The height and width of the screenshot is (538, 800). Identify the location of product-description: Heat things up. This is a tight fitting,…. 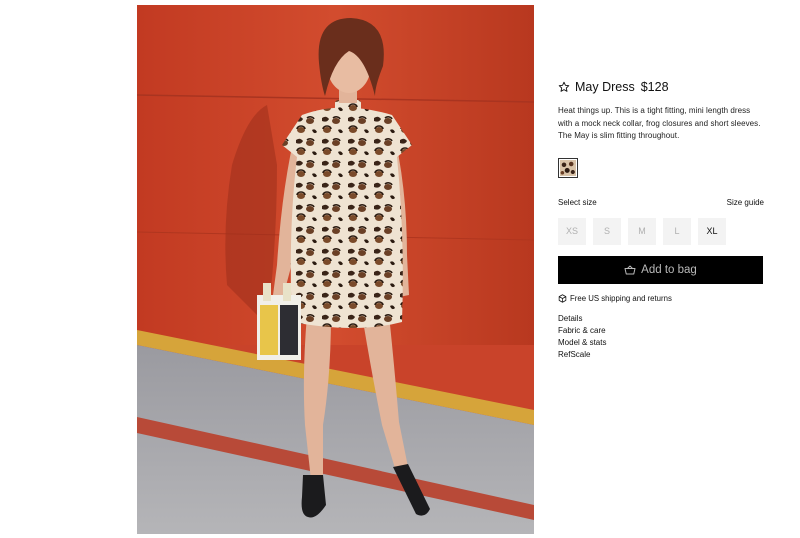
(659, 123).